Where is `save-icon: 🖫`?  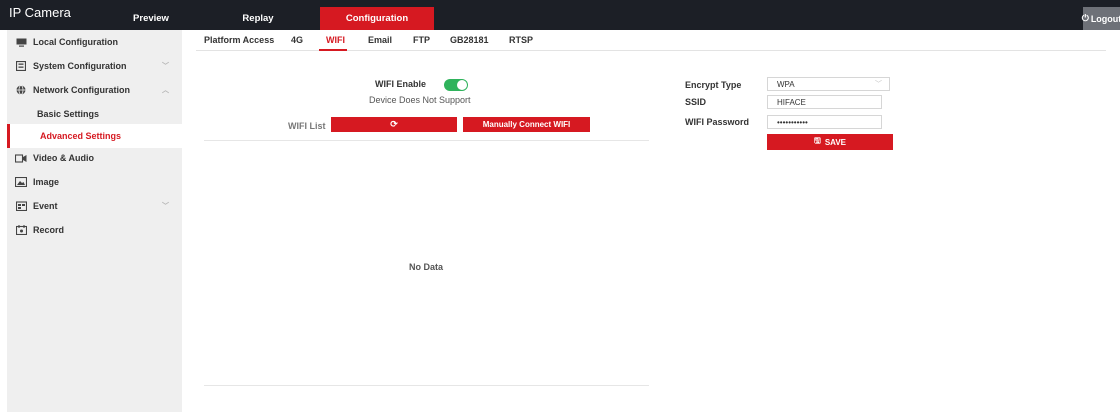
save-icon: 🖫 is located at coordinates (817, 140).